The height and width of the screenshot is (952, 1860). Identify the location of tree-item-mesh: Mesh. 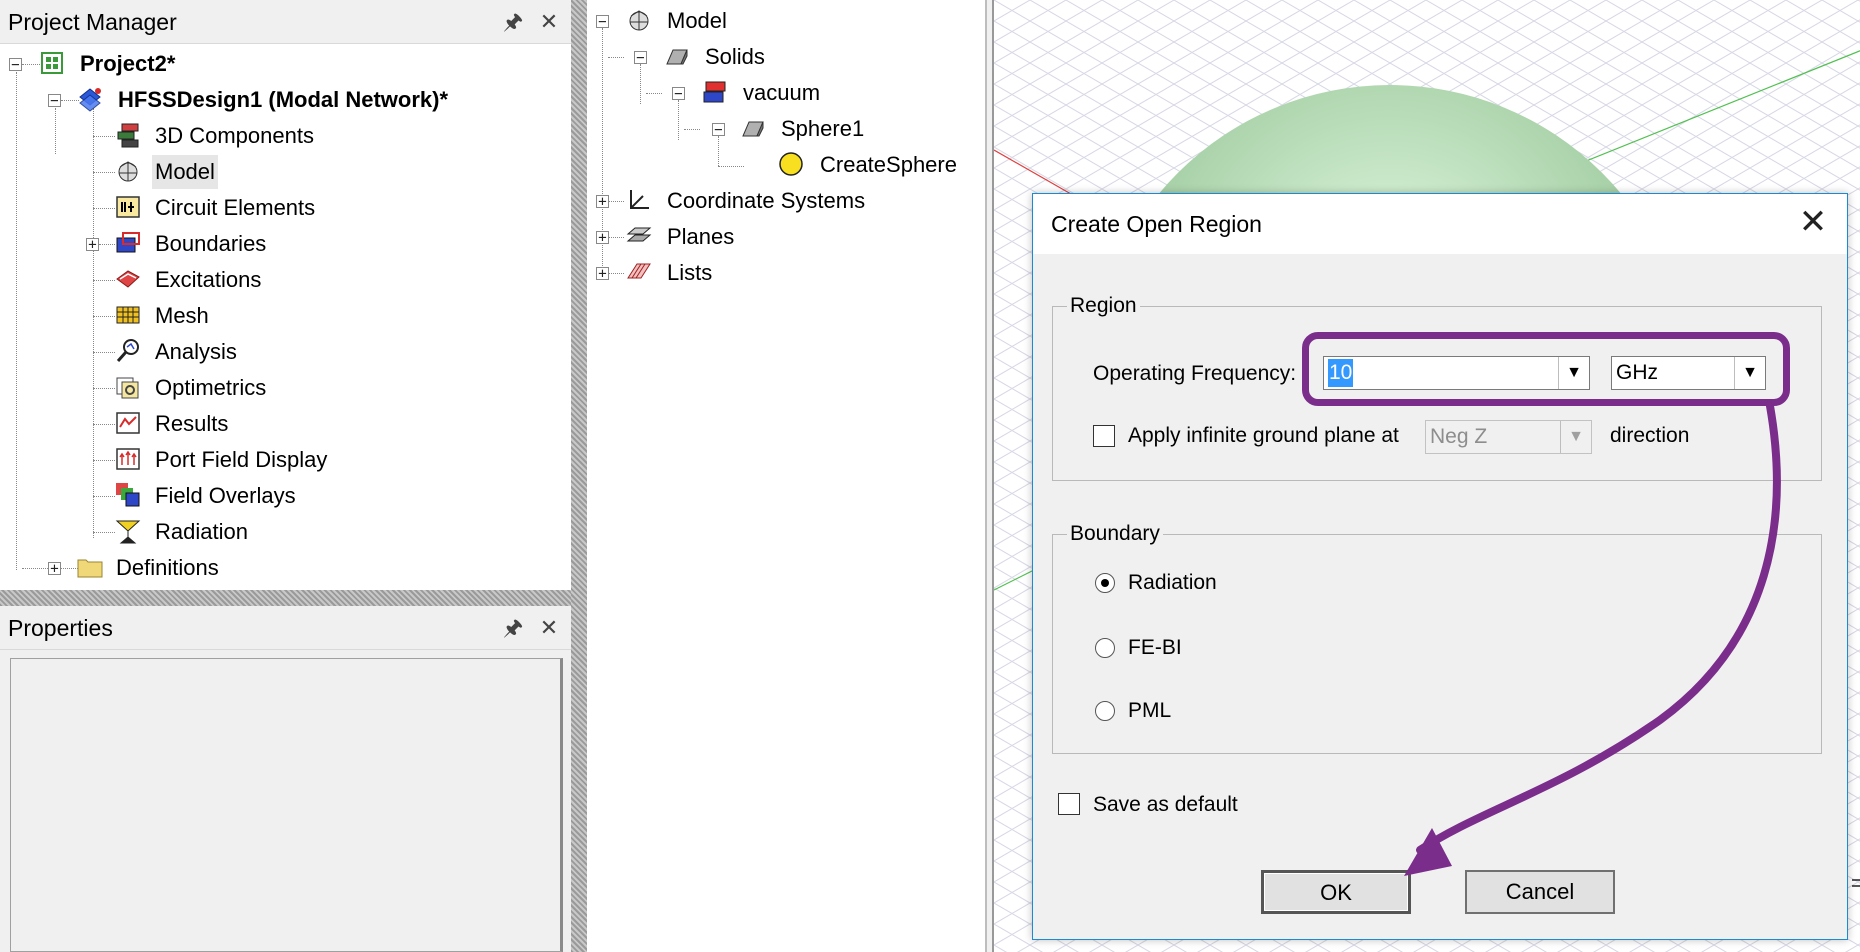
(280, 316).